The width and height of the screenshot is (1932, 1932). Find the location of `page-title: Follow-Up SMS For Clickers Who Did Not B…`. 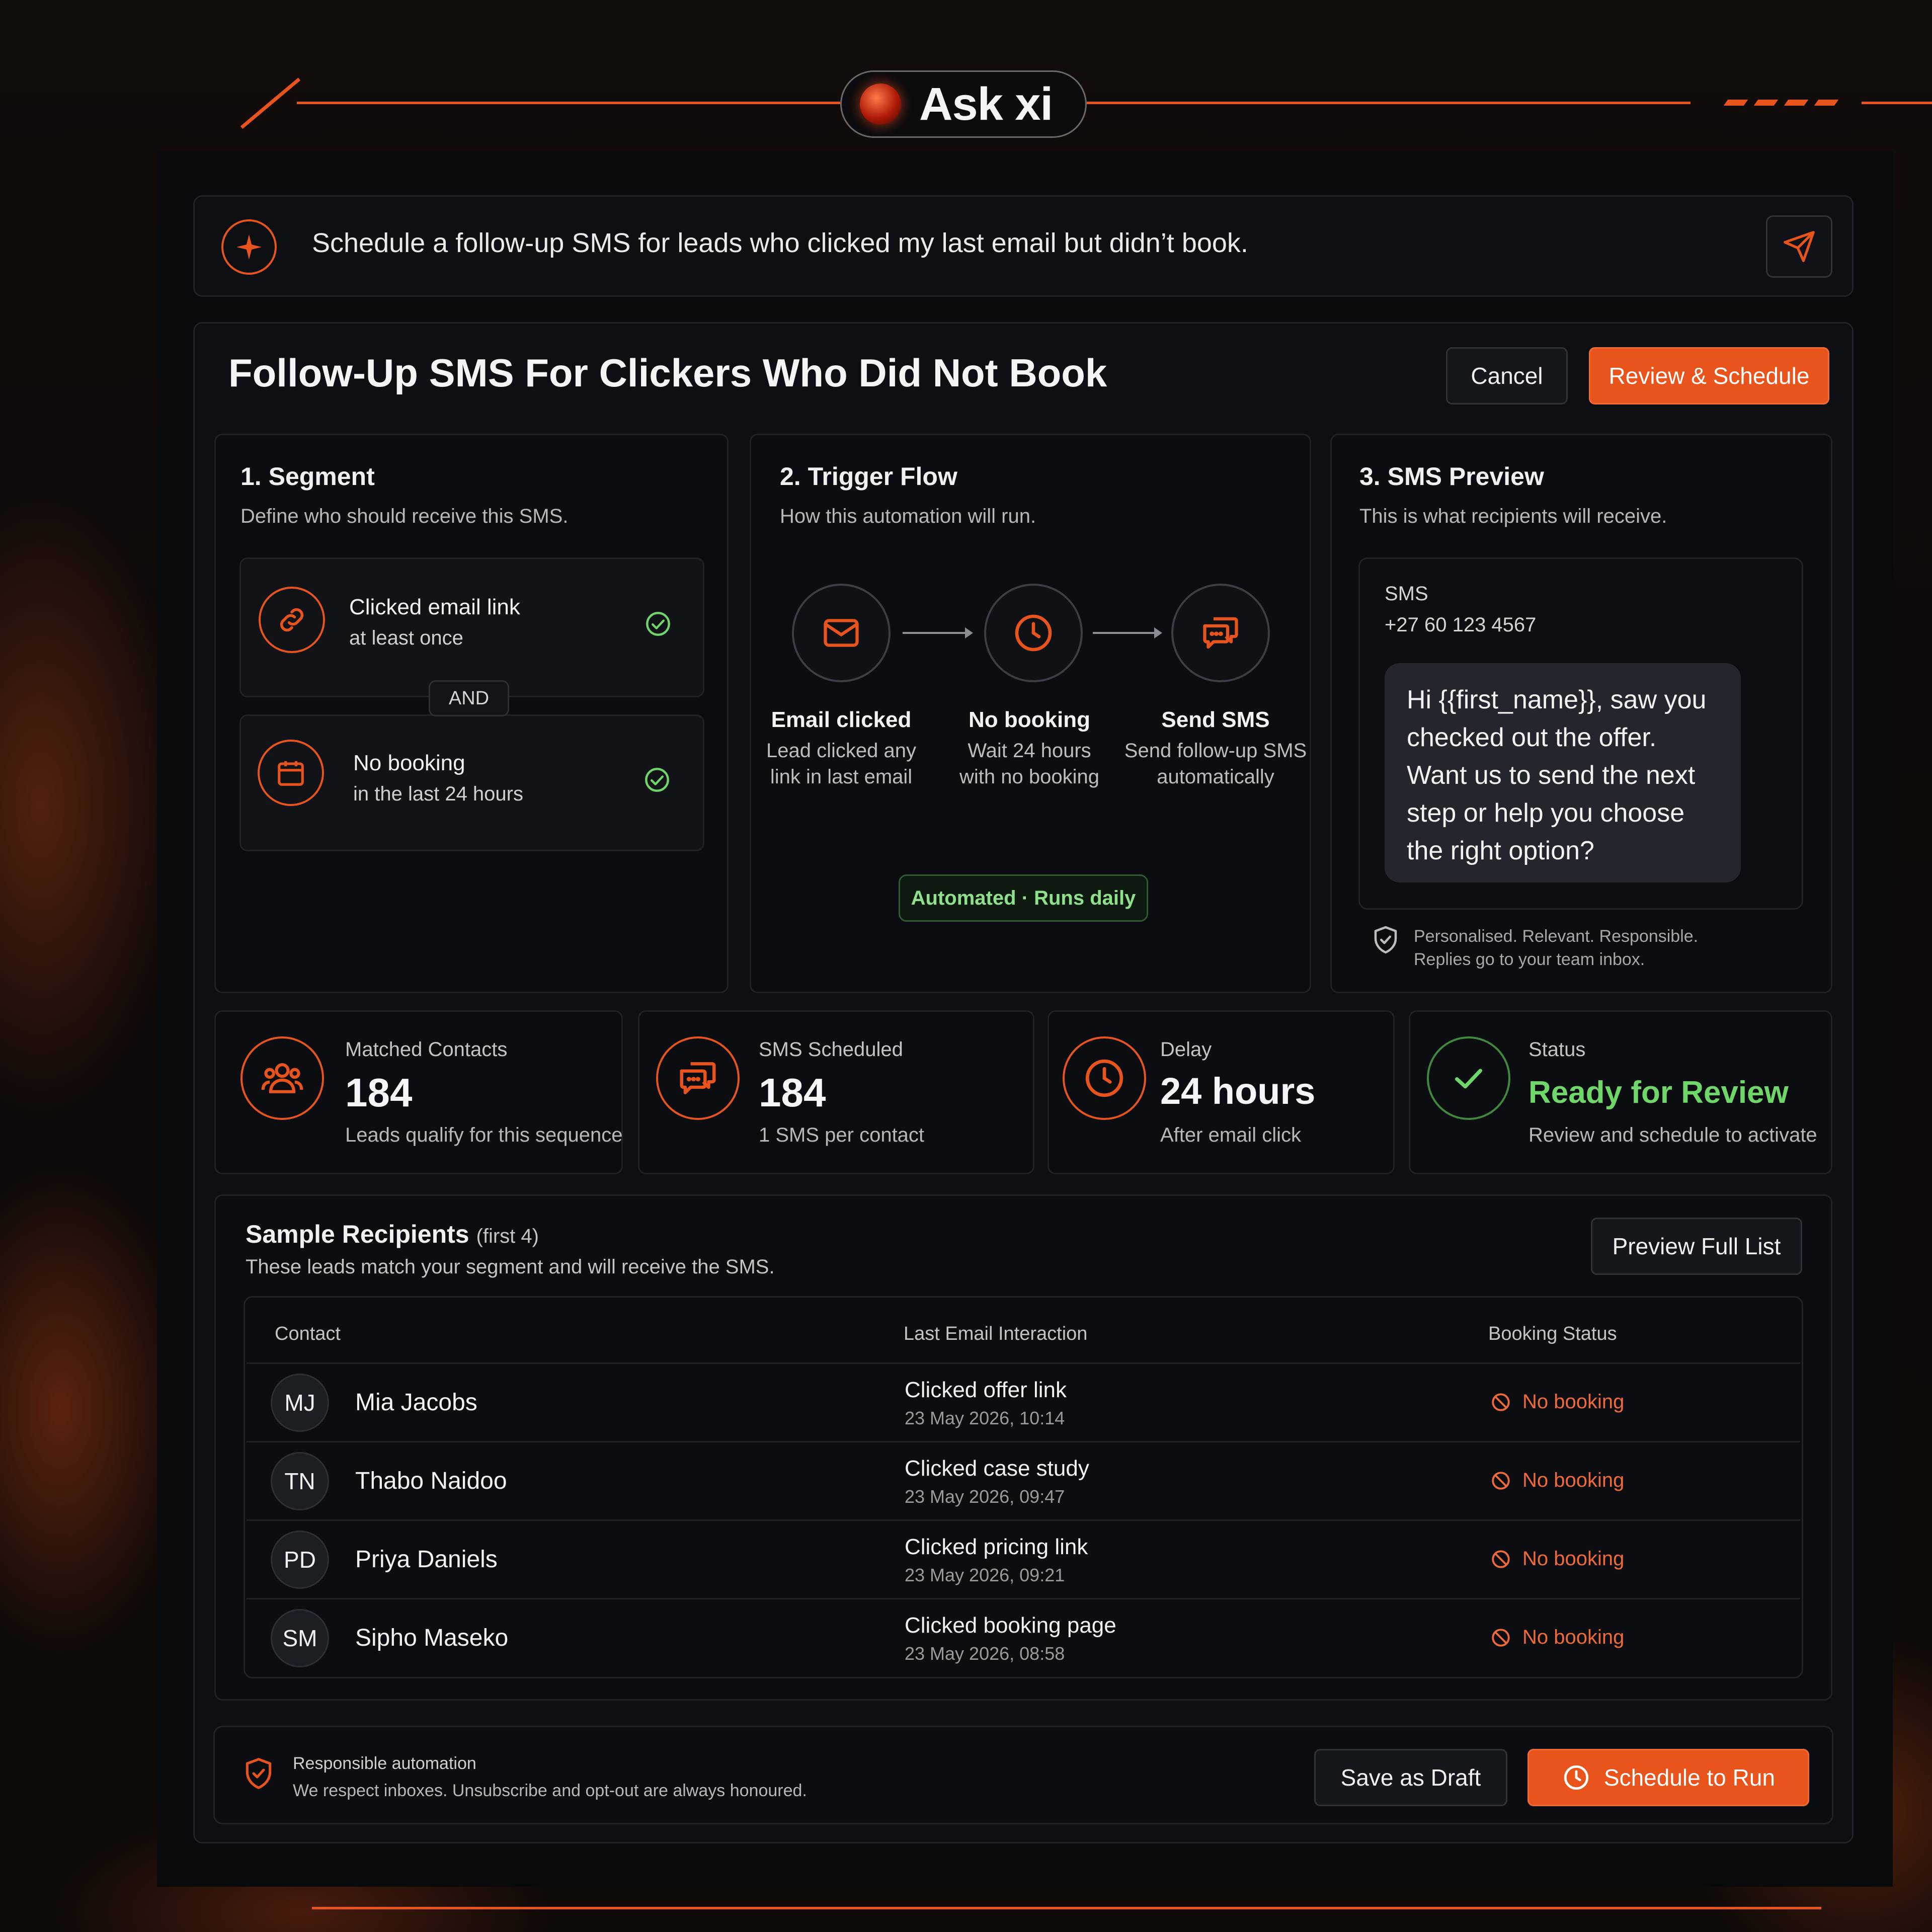

page-title: Follow-Up SMS For Clickers Who Did Not B… is located at coordinates (667, 373).